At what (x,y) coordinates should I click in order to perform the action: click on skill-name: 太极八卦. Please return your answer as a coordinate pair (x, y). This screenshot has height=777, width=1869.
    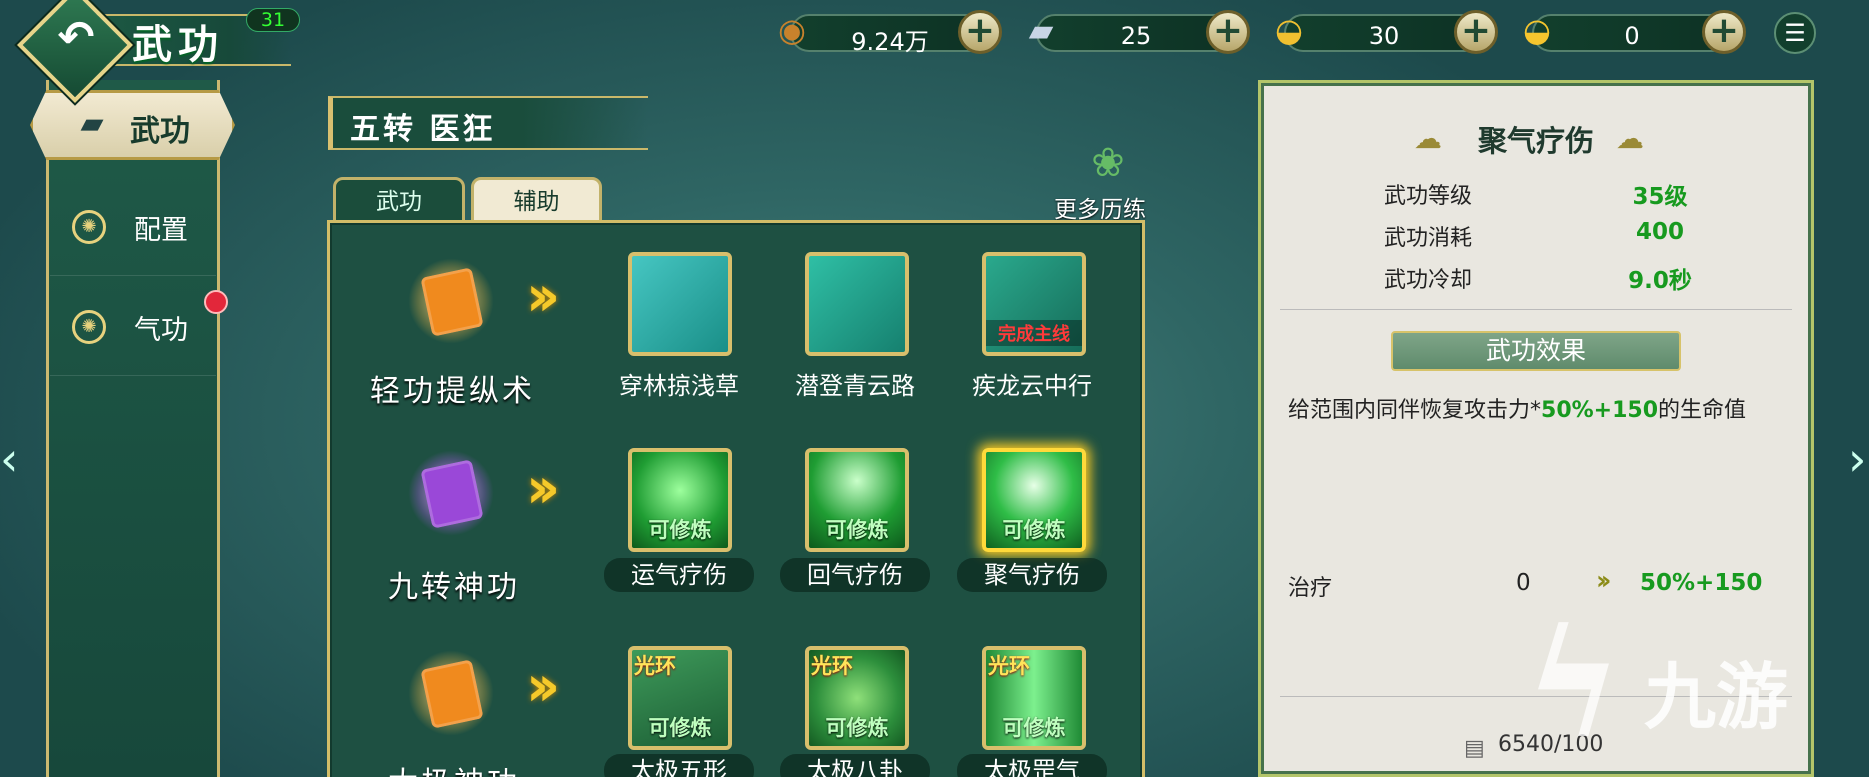
    Looking at the image, I should click on (855, 765).